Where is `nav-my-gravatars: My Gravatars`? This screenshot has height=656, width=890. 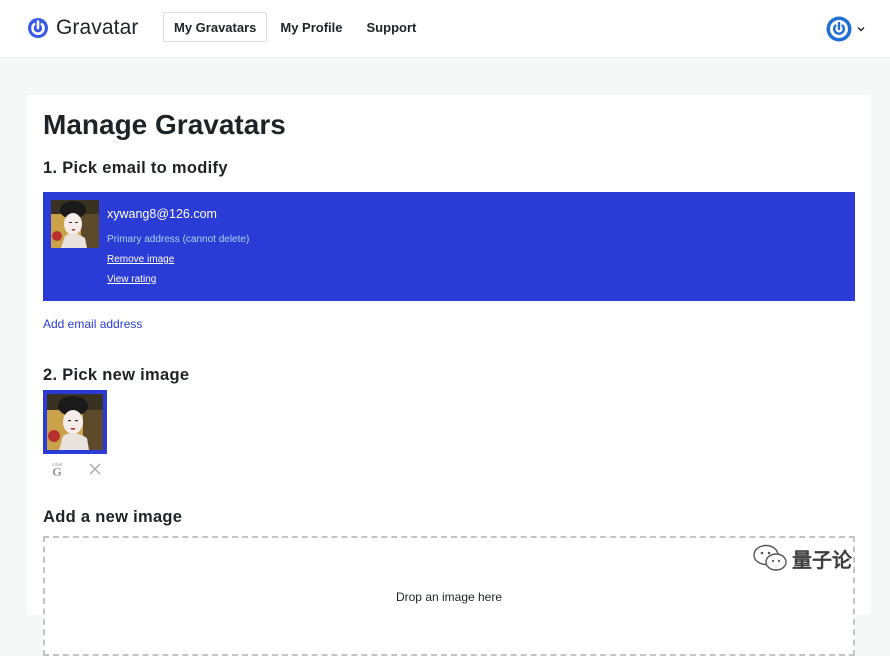
nav-my-gravatars: My Gravatars is located at coordinates (215, 27).